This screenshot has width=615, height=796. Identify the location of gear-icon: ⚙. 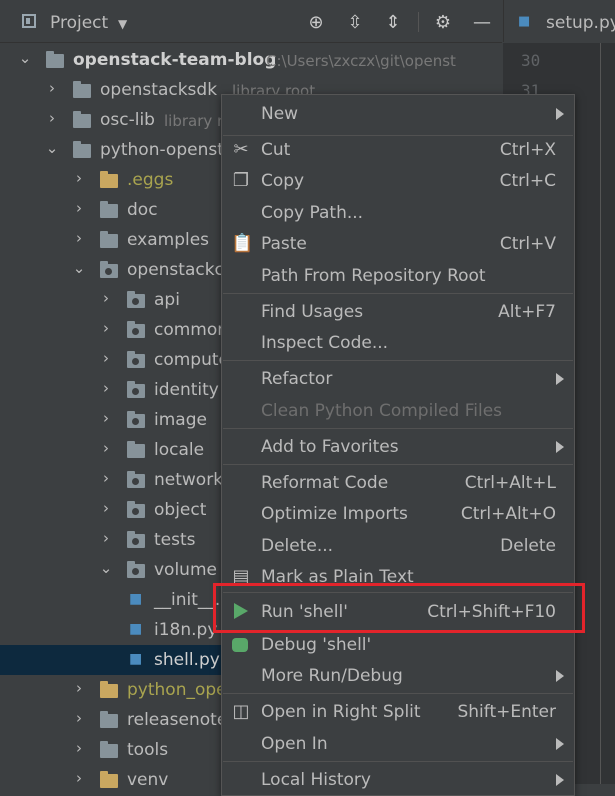
(443, 22).